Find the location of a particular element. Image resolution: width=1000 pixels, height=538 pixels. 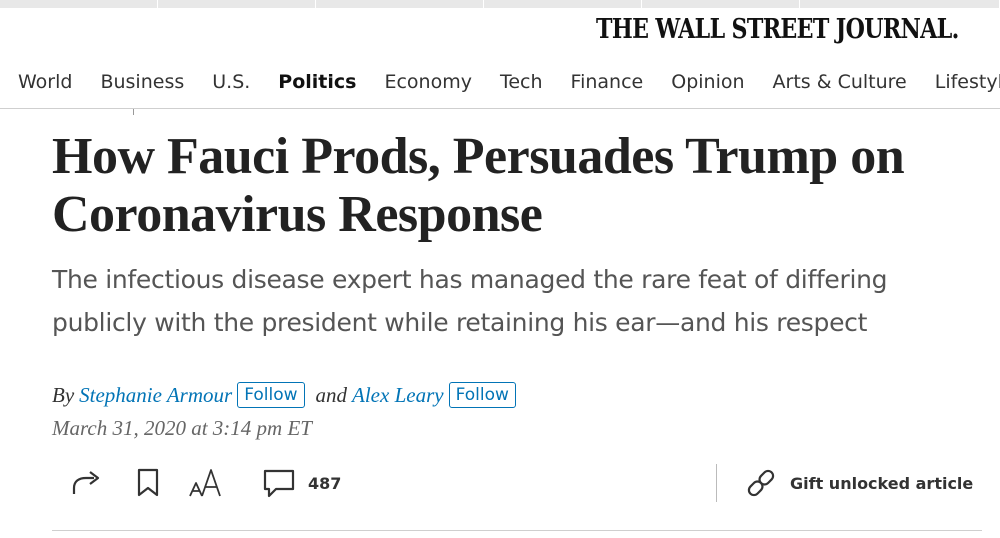

author-link-stephanie-armour: Stephanie Armour is located at coordinates (155, 395).